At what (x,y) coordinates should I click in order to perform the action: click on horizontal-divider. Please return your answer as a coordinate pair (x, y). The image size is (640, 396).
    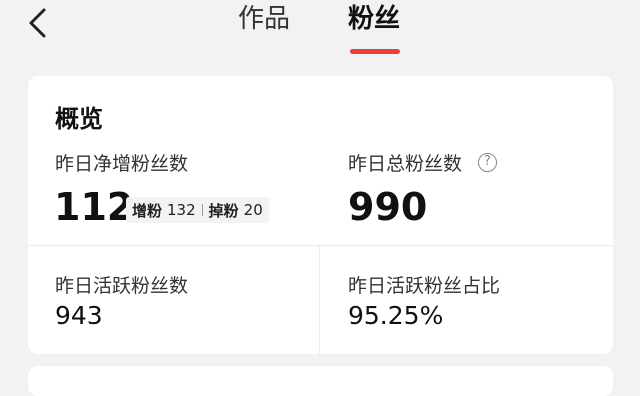
    Looking at the image, I should click on (320, 245).